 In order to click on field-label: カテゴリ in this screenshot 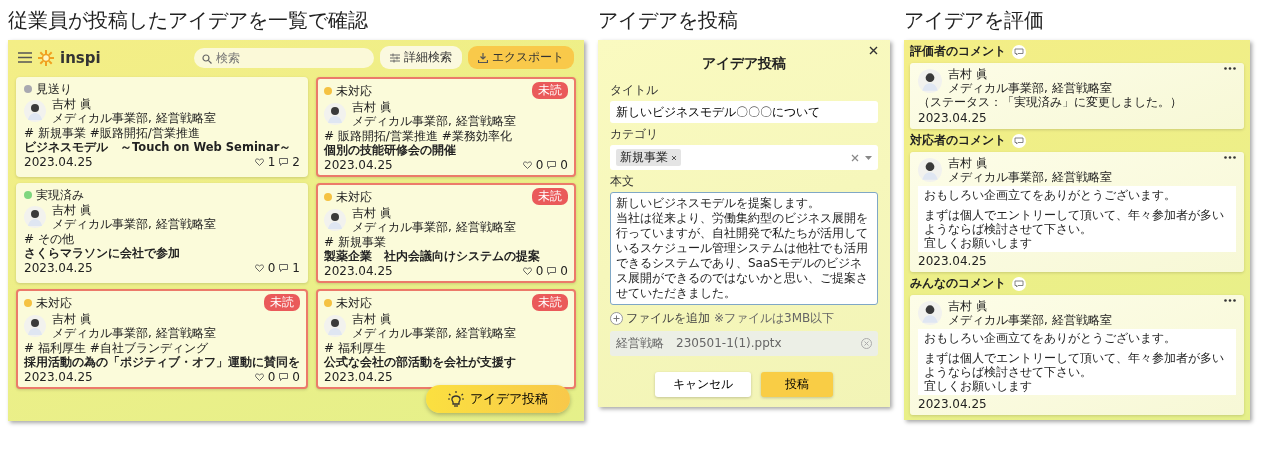, I will do `click(634, 134)`.